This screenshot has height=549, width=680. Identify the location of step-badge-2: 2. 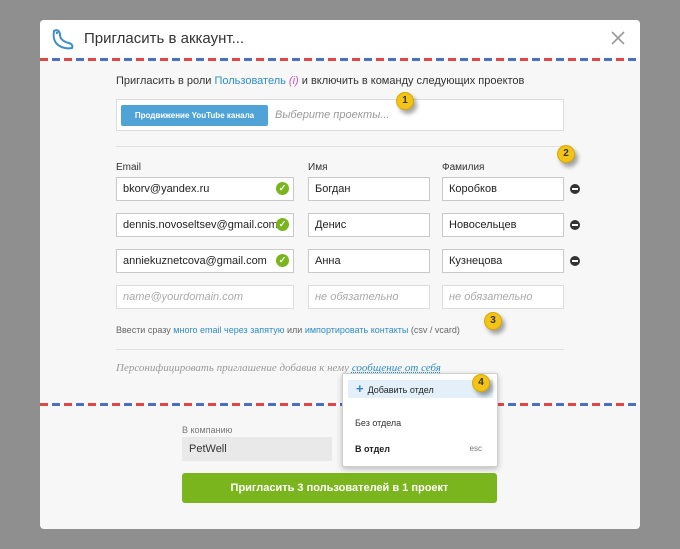
(566, 154).